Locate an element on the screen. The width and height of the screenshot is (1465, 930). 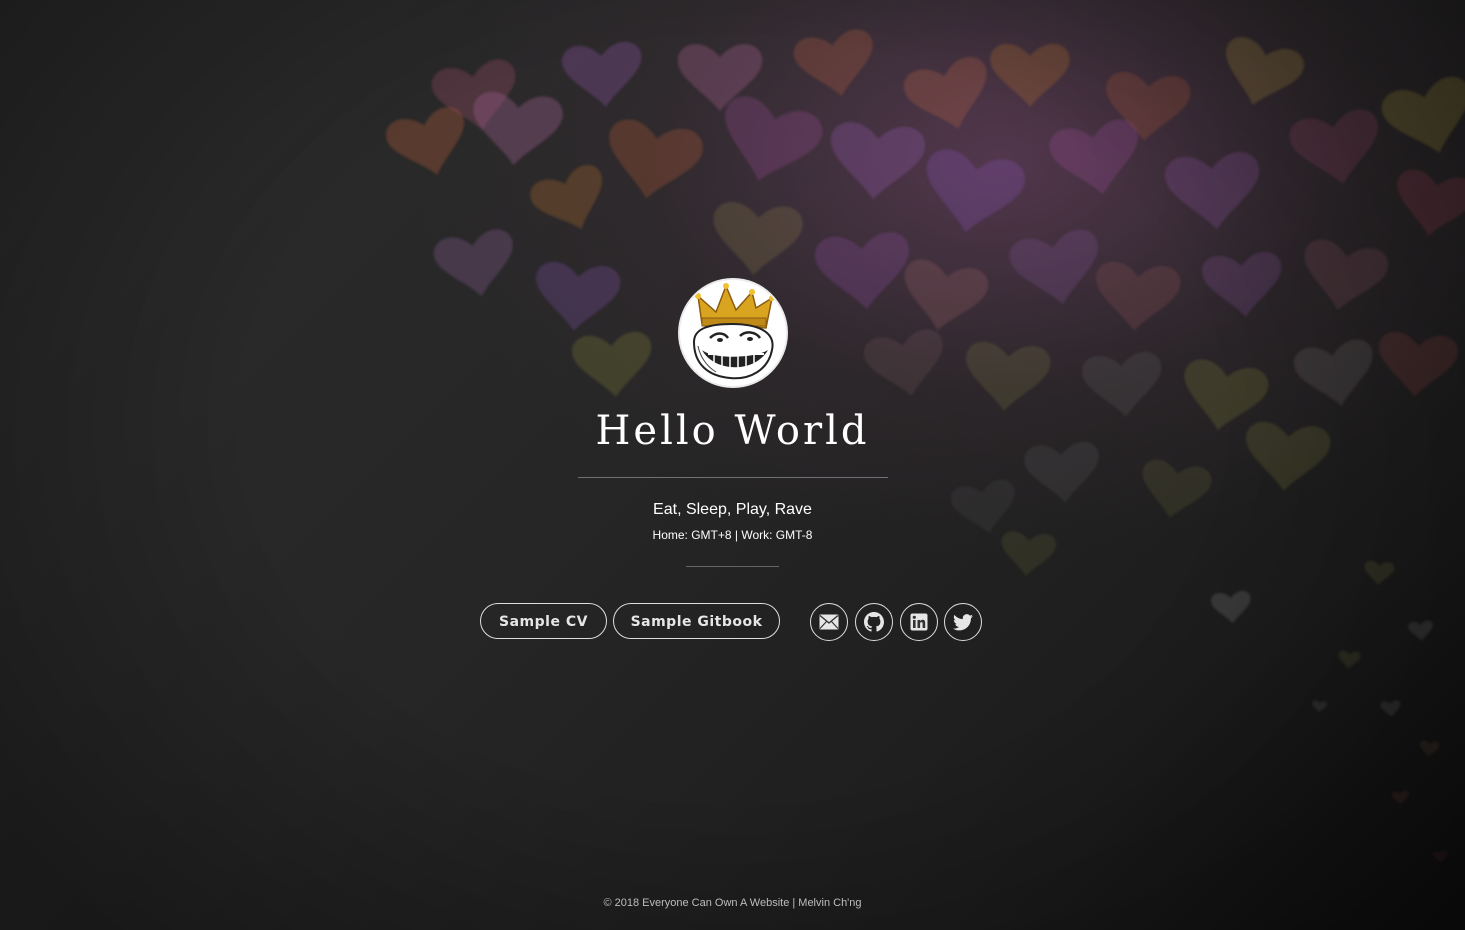
avatar is located at coordinates (733, 333).